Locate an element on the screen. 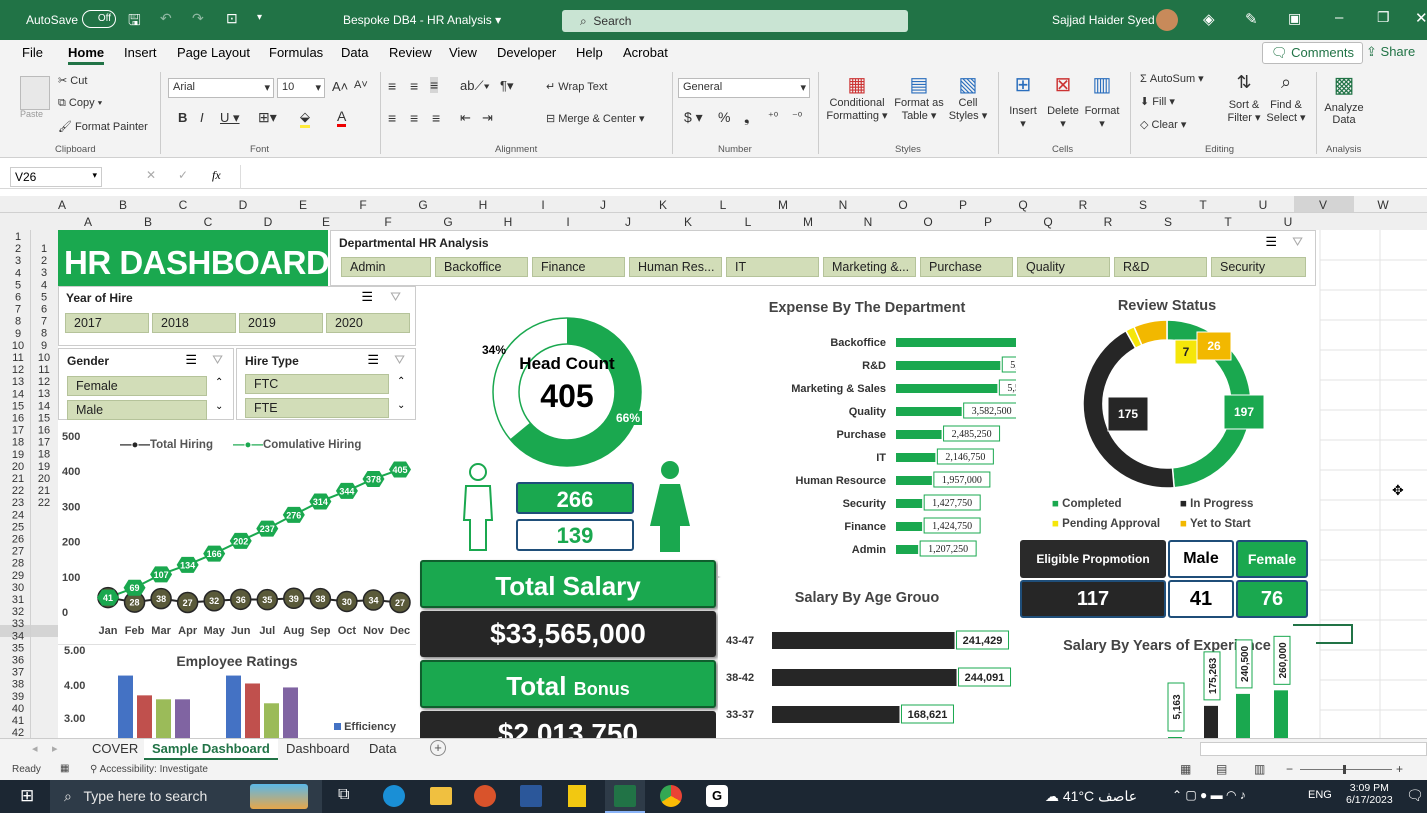 The height and width of the screenshot is (813, 1427). rtl-icon: ¶▾ is located at coordinates (507, 86).